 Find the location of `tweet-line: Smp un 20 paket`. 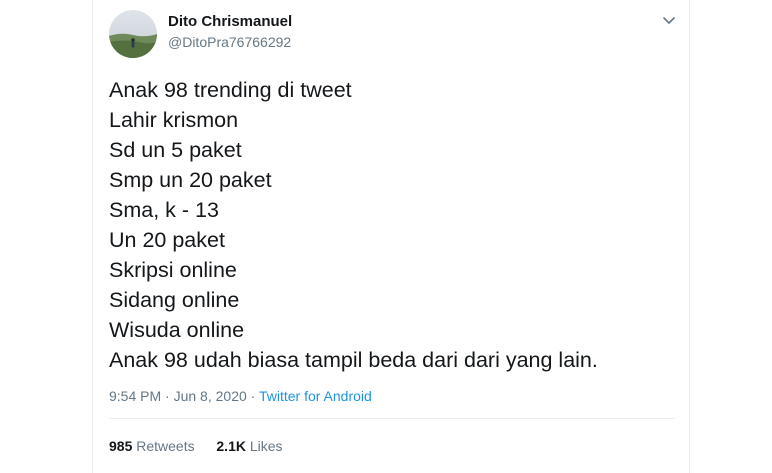

tweet-line: Smp un 20 paket is located at coordinates (190, 180).